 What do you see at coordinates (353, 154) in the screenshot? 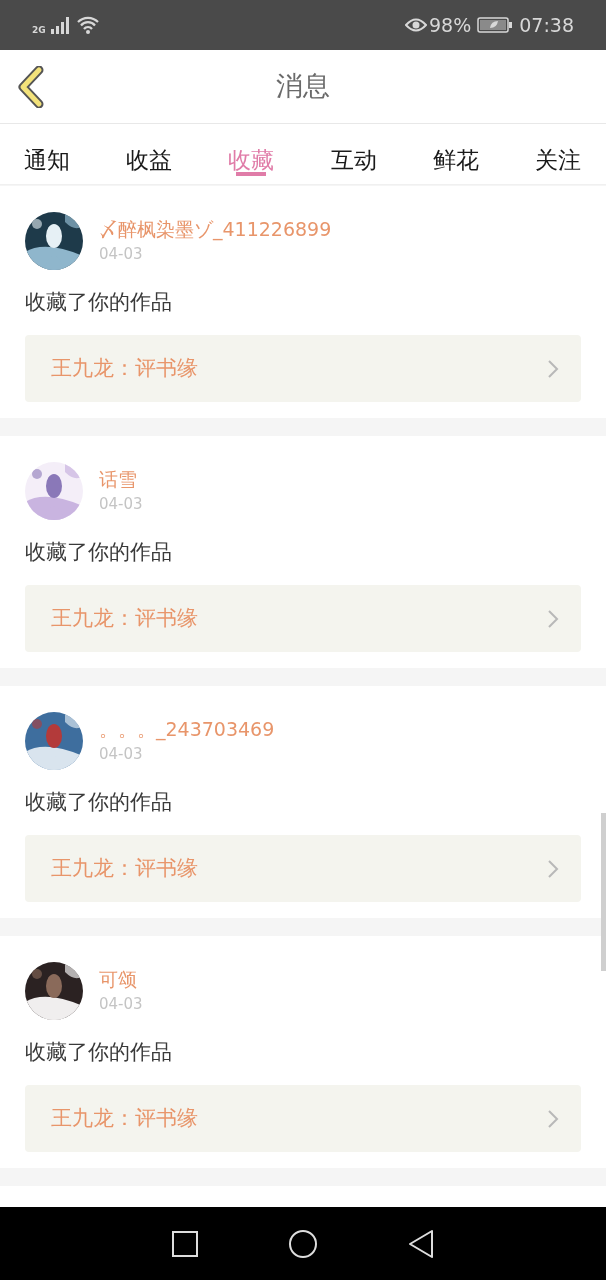
I see `tab: 互动` at bounding box center [353, 154].